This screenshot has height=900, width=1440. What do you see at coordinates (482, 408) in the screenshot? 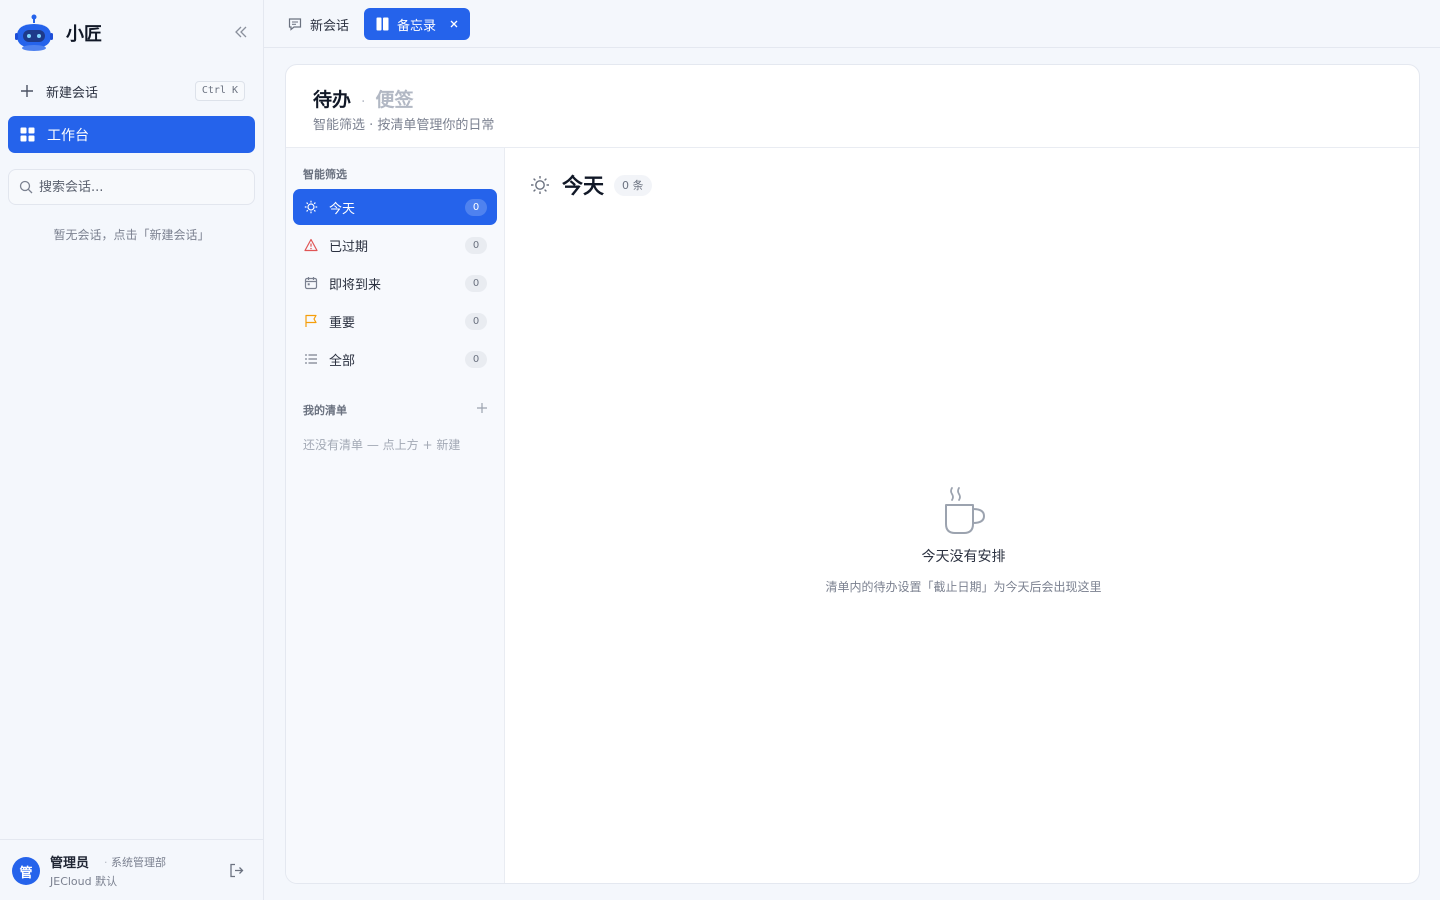
I see `add-list-icon` at bounding box center [482, 408].